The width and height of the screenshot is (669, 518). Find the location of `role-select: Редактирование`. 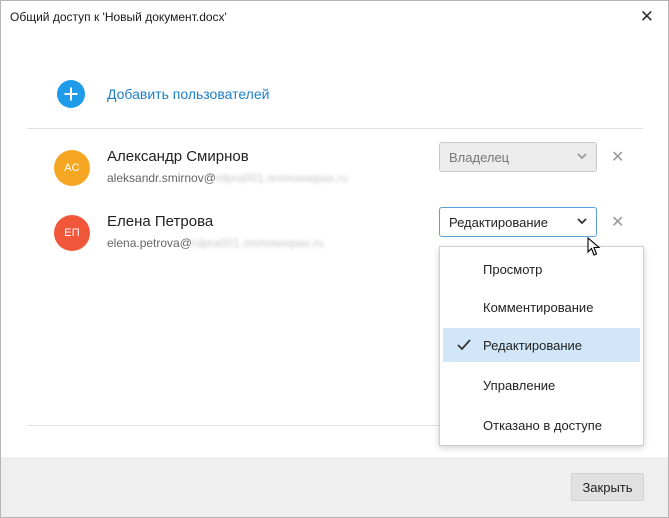

role-select: Редактирование is located at coordinates (518, 222).